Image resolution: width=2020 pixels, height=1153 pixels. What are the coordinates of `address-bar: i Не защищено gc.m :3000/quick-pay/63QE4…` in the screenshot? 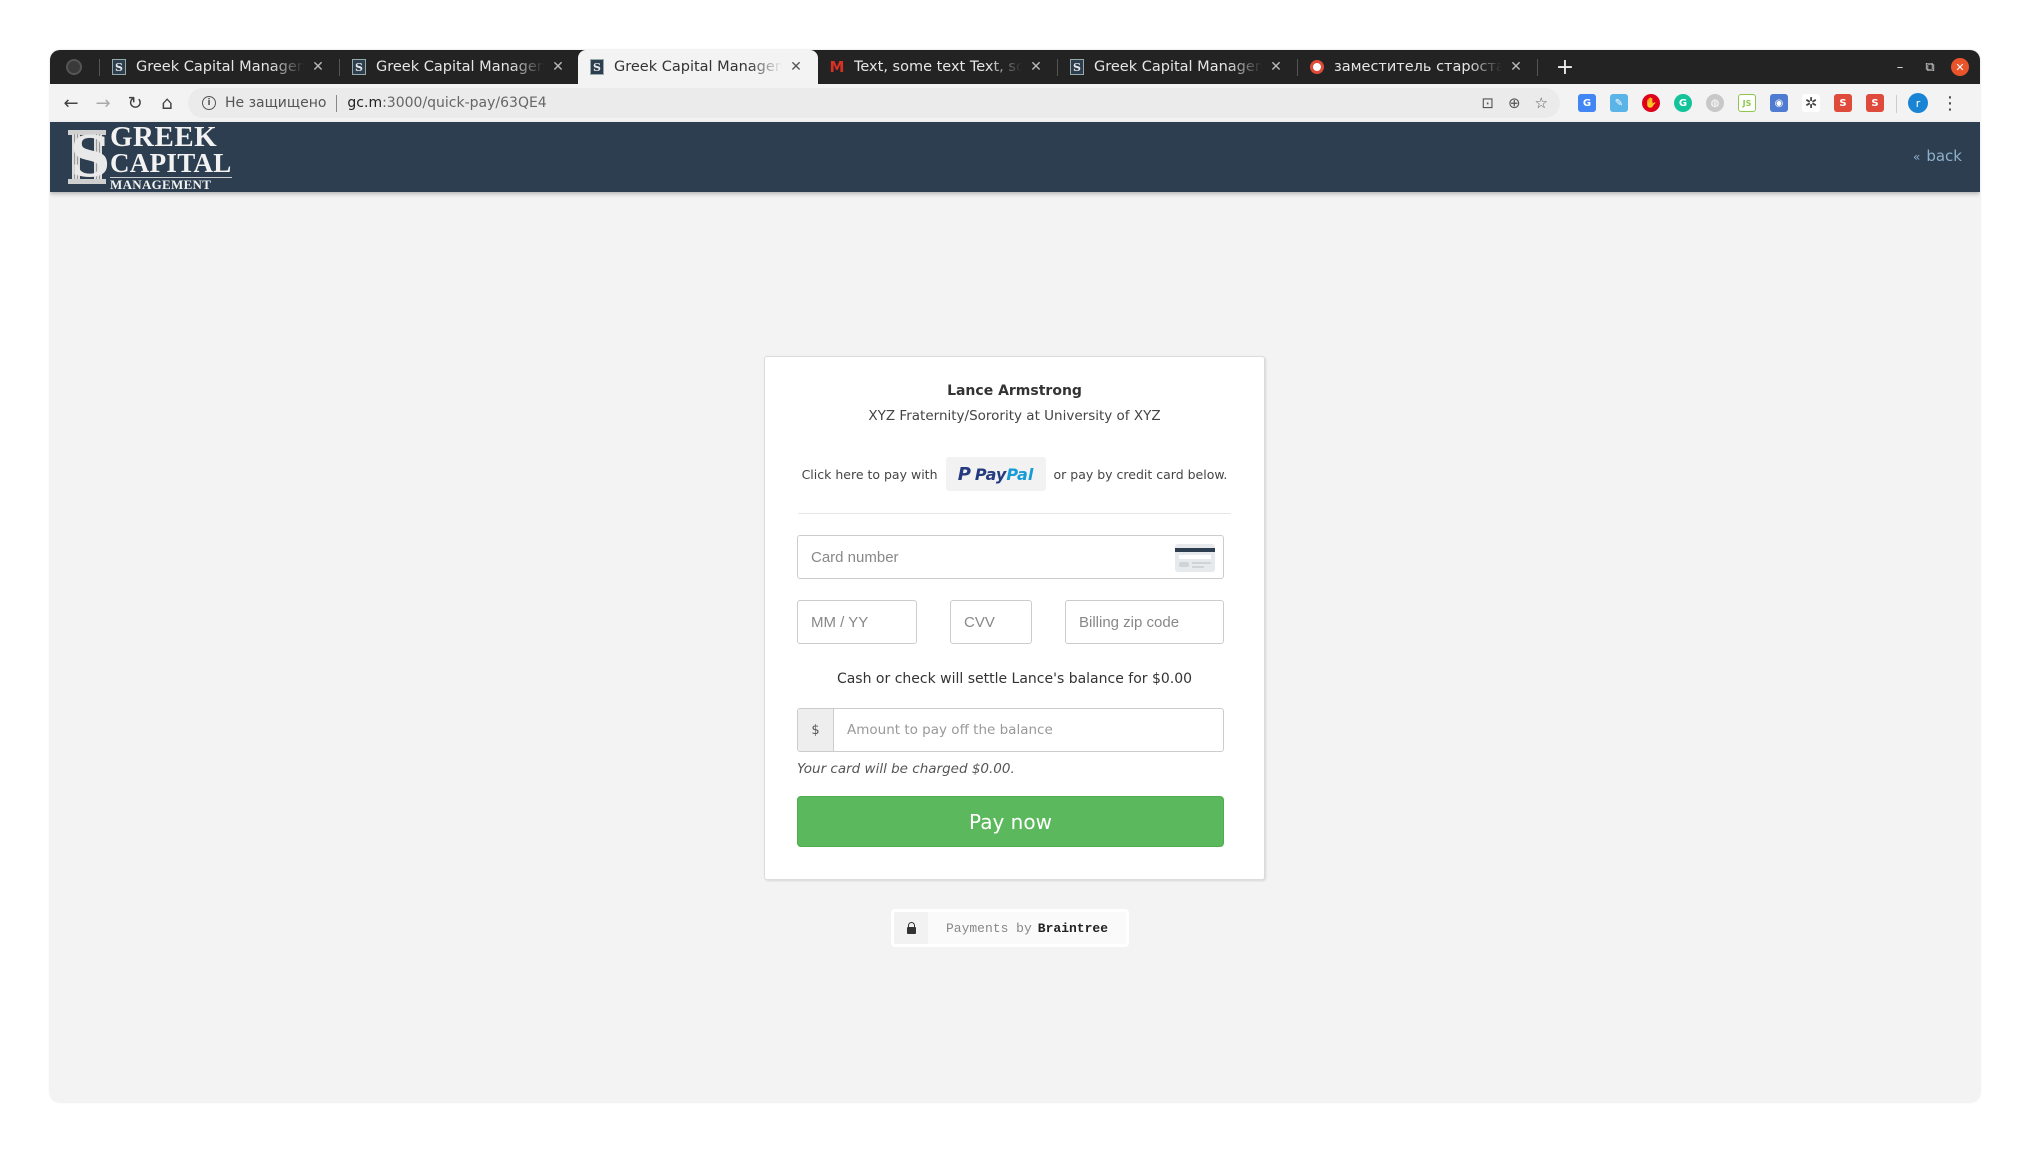 It's located at (874, 103).